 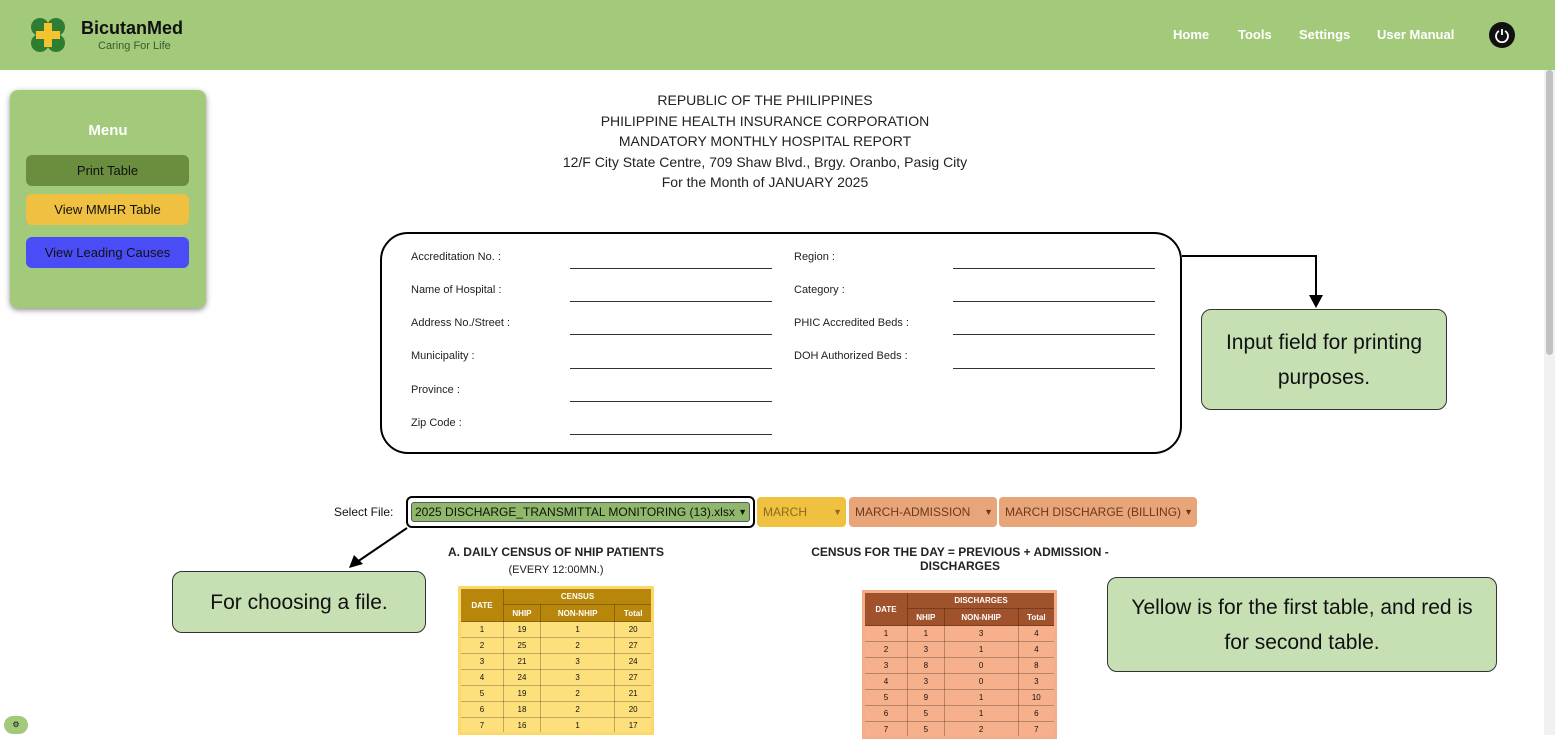 I want to click on table-cell: 18, so click(x=522, y=709).